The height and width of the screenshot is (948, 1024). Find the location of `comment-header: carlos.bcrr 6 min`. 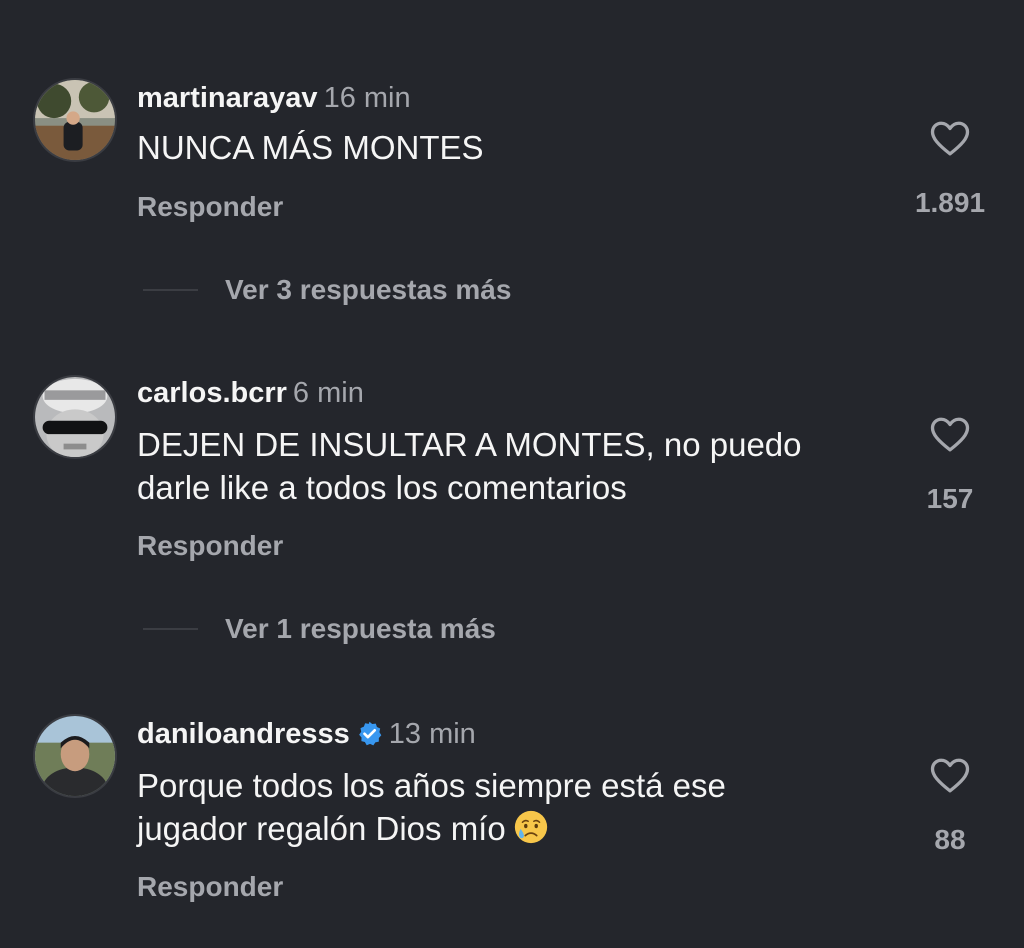

comment-header: carlos.bcrr 6 min is located at coordinates (250, 393).